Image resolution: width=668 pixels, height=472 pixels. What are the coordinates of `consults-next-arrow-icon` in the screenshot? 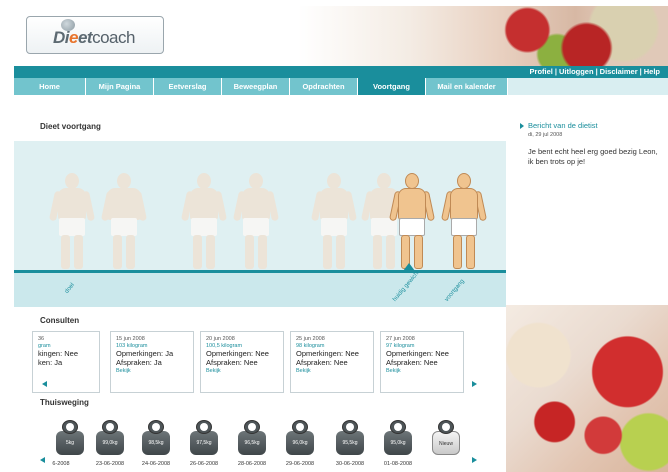 It's located at (474, 384).